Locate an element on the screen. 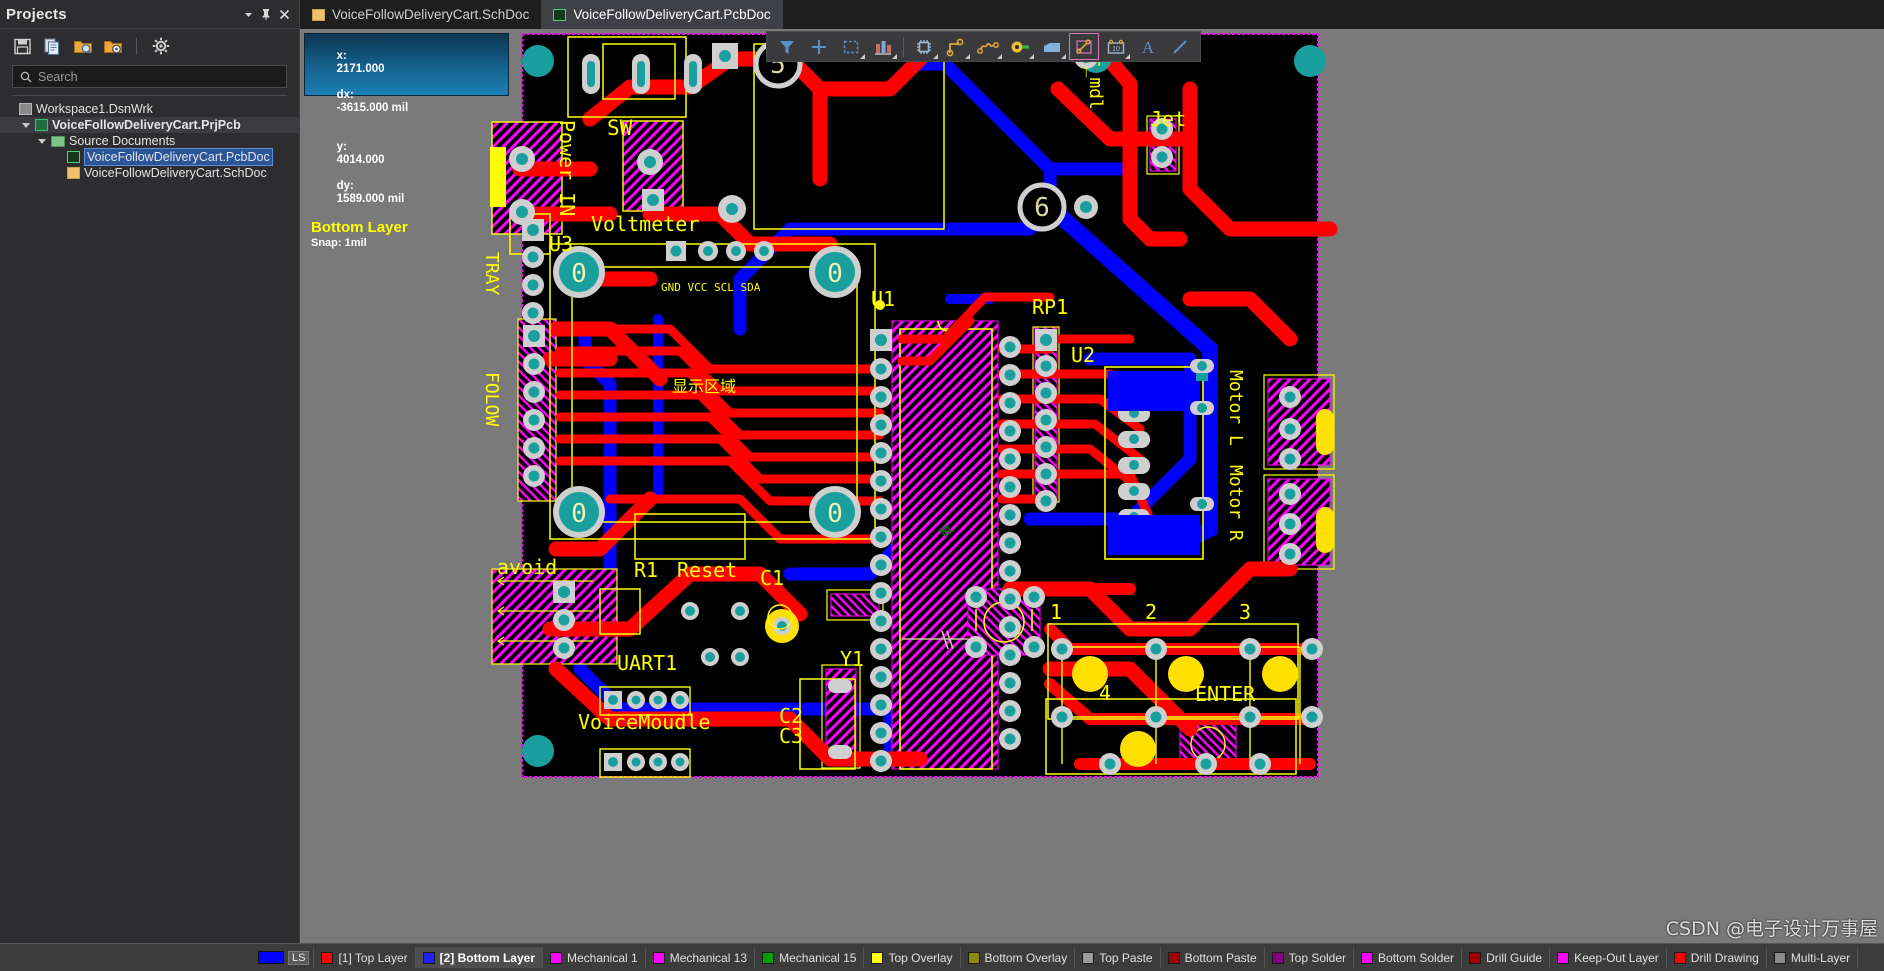 The image size is (1884, 971). tree-item-schdoc: VoiceFollowDeliveryCart.SchDoc is located at coordinates (149, 173).